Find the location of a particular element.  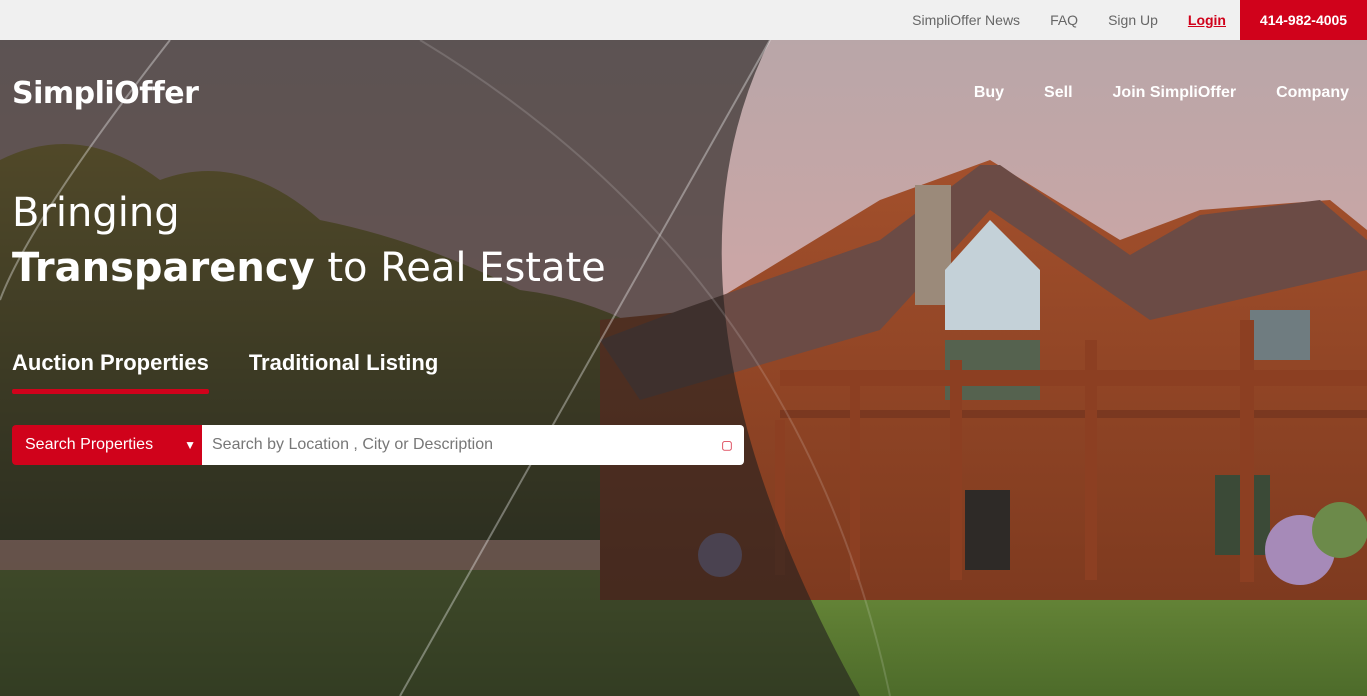

headline-line2: Transparency to Real Estate is located at coordinates (309, 268).